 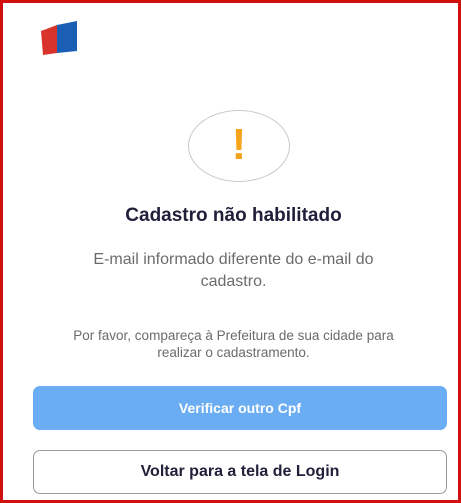 What do you see at coordinates (233, 215) in the screenshot?
I see `dialog-title: Cadastro não habilitado` at bounding box center [233, 215].